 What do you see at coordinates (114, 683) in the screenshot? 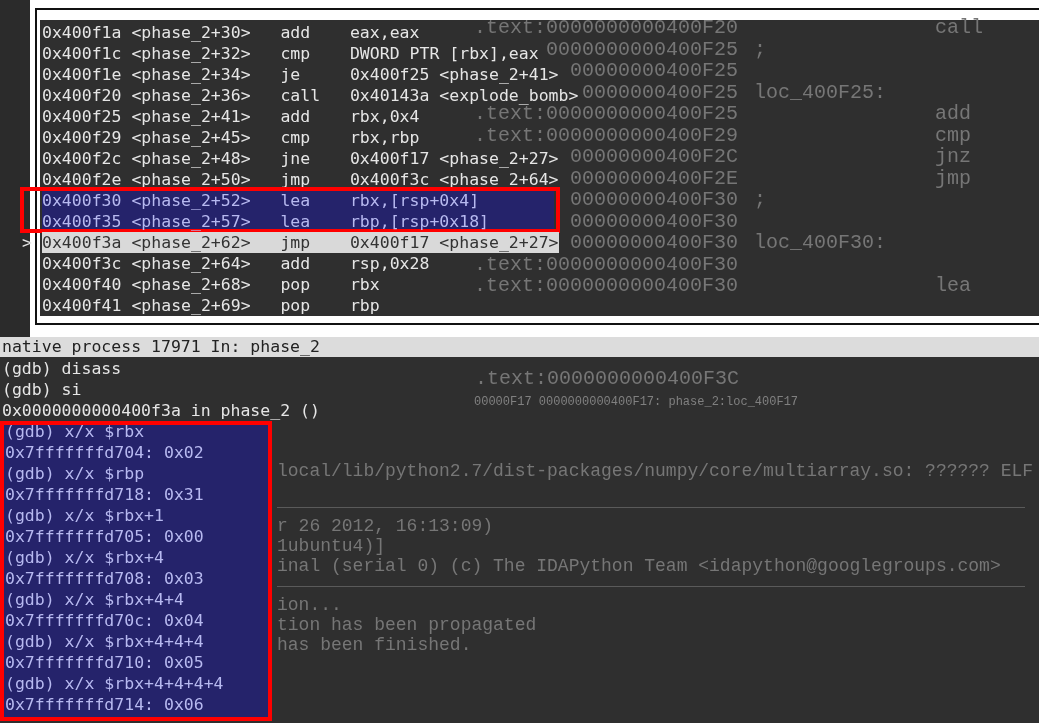
I see `console-line: (gdb) x/x $rbx+4+4+4+4` at bounding box center [114, 683].